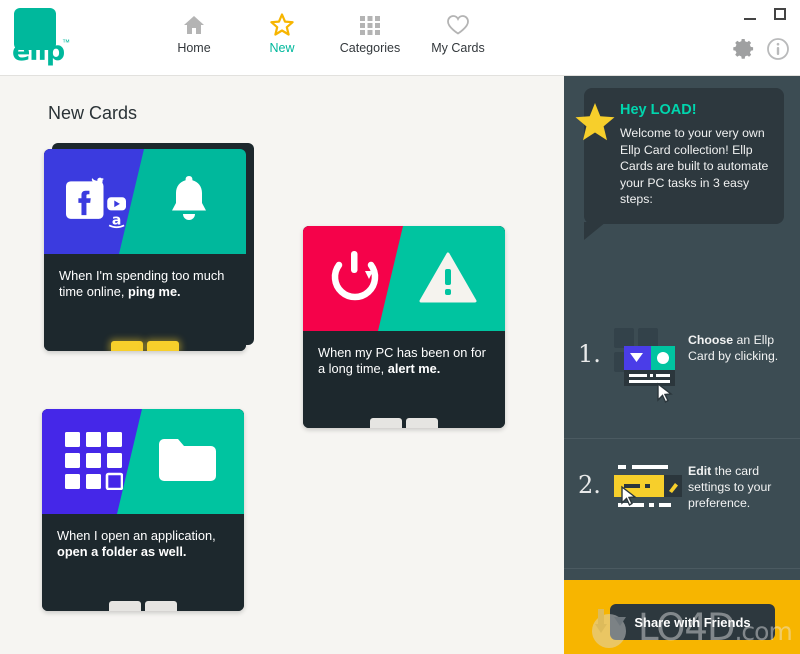  I want to click on step-choose: 1. Choose an Ellp Card by clicking., so click(682, 373).